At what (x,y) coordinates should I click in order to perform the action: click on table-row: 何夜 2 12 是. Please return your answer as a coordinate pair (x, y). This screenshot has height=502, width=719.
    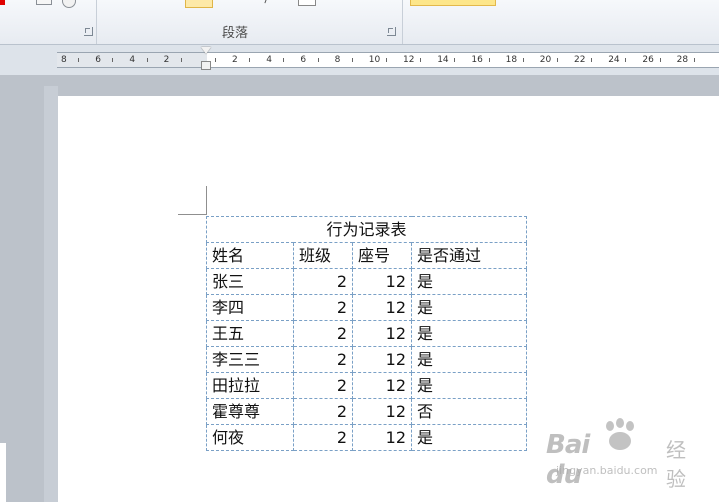
    Looking at the image, I should click on (366, 437).